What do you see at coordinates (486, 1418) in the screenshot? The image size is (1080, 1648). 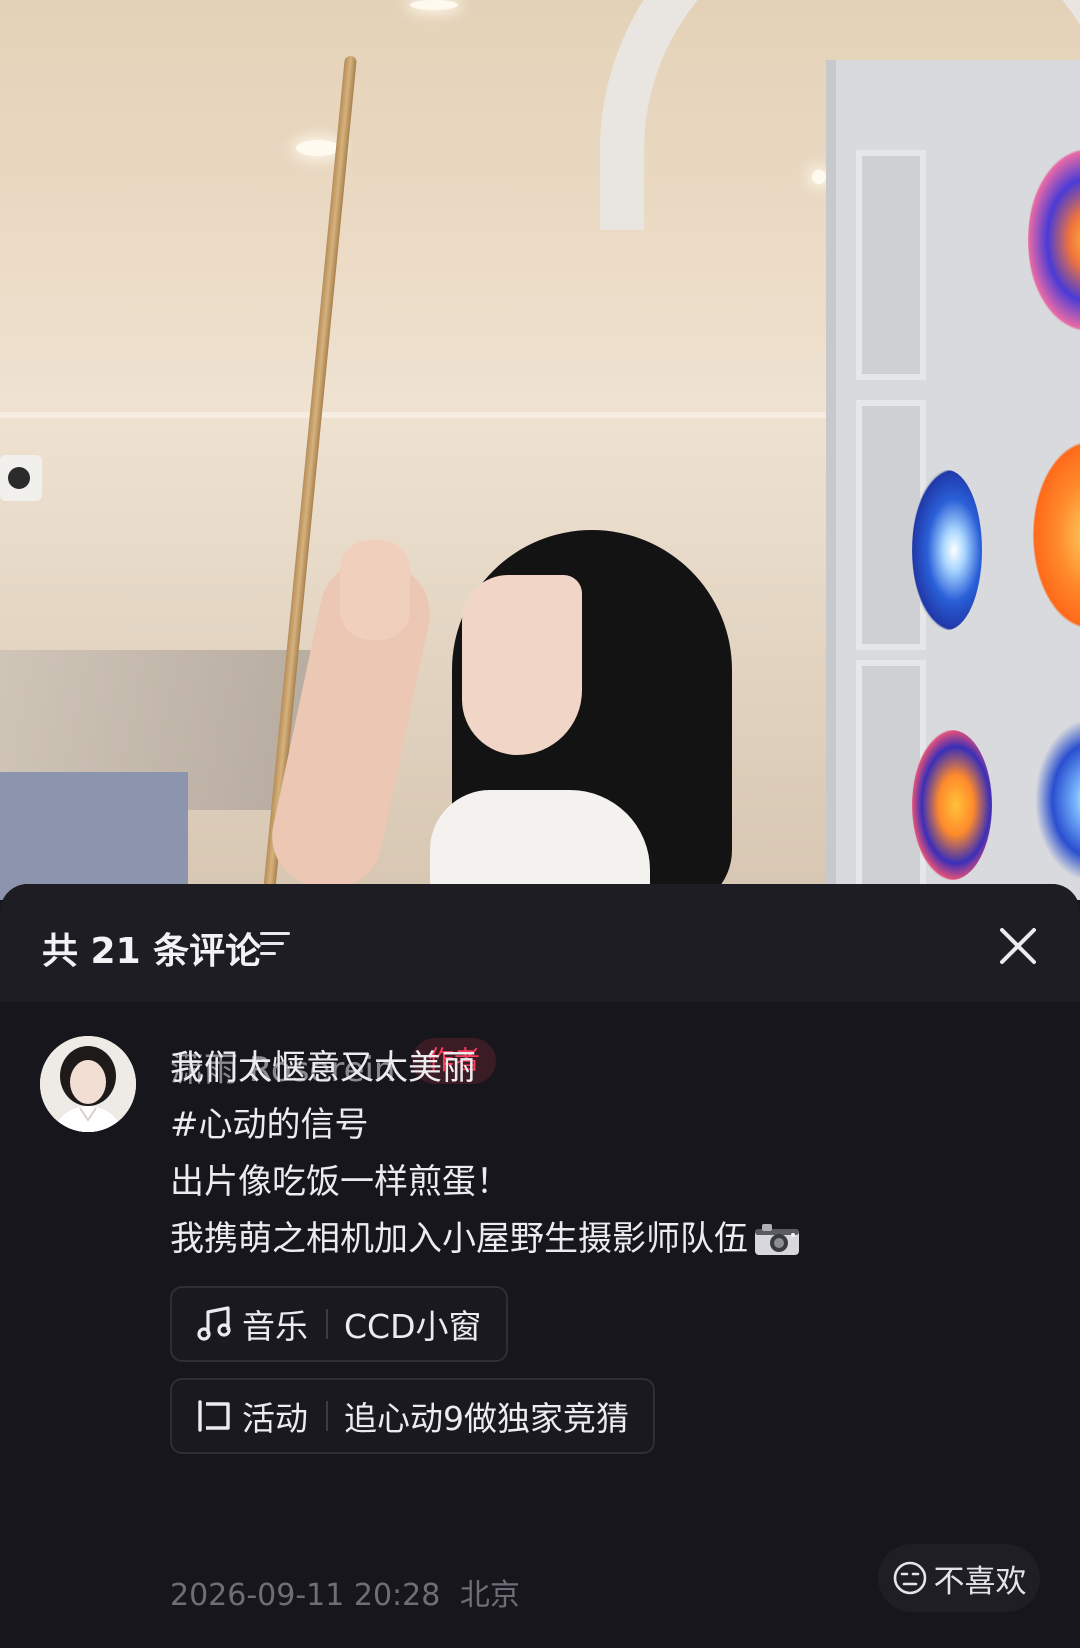 I see `activity-chip-value: 追心动9做独家竞猜` at bounding box center [486, 1418].